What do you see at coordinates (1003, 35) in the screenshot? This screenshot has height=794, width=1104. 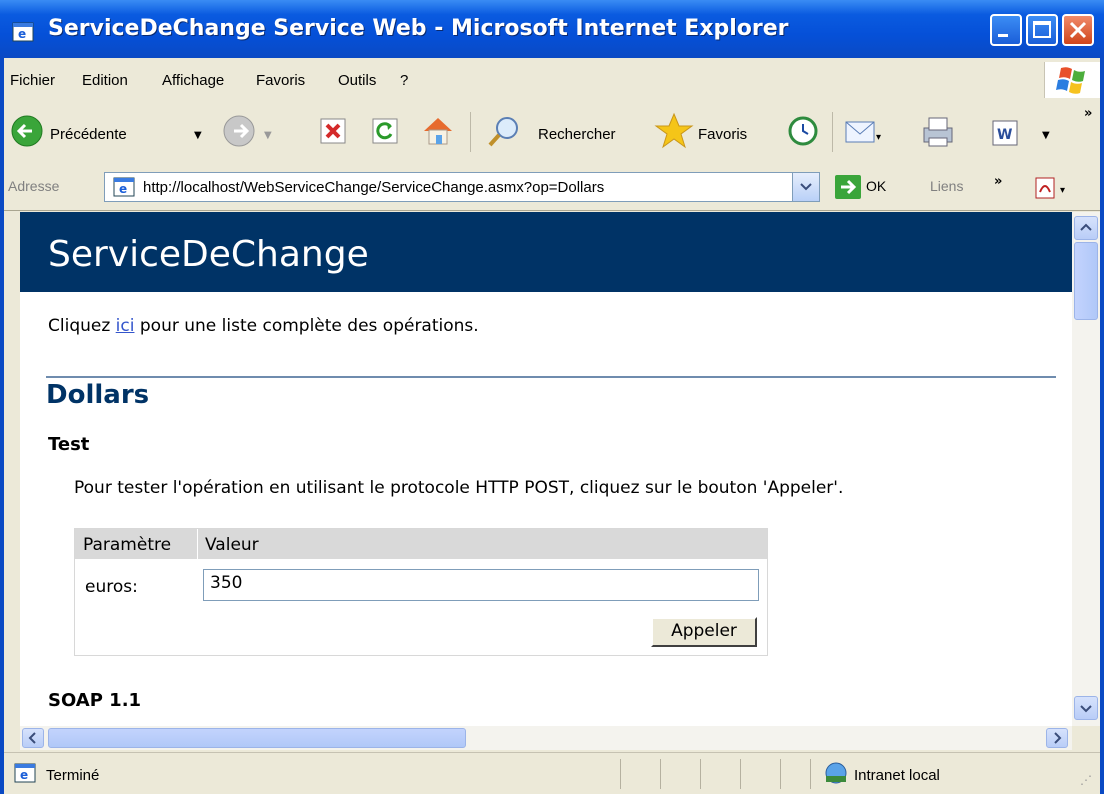 I see `minimize-icon` at bounding box center [1003, 35].